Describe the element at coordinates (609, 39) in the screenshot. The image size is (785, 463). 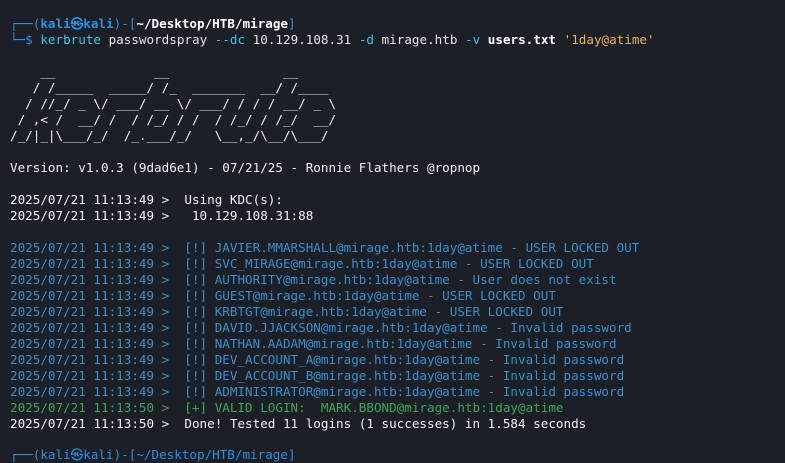
I see `password-arg: '1day@atime'` at that location.